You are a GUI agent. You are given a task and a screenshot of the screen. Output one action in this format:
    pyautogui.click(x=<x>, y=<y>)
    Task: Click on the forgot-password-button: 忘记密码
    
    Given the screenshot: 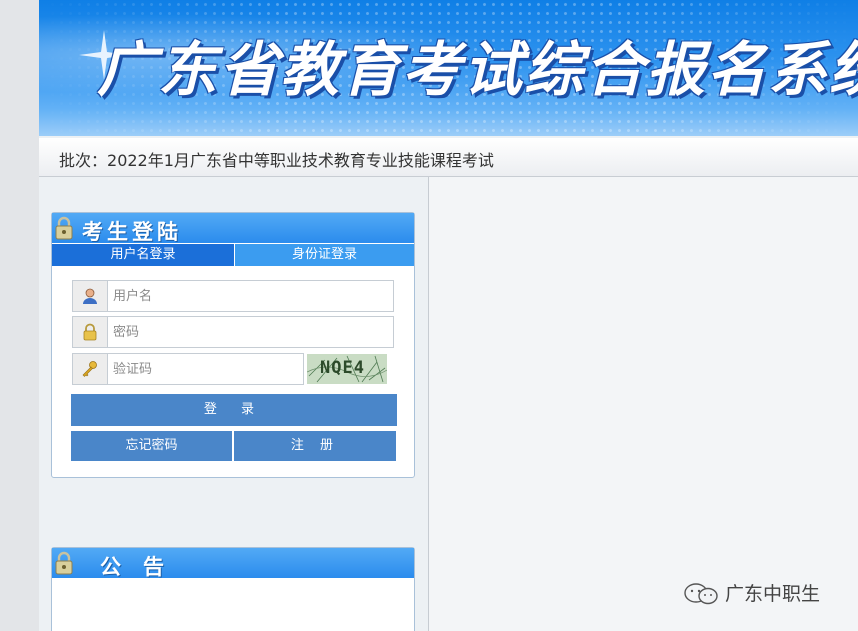 What is the action you would take?
    pyautogui.click(x=151, y=446)
    